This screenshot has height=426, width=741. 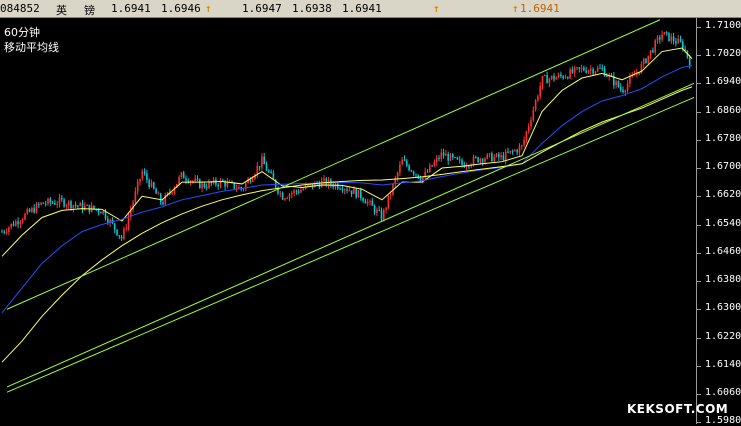 I want to click on y-tick-label: 1.6700, so click(x=723, y=167).